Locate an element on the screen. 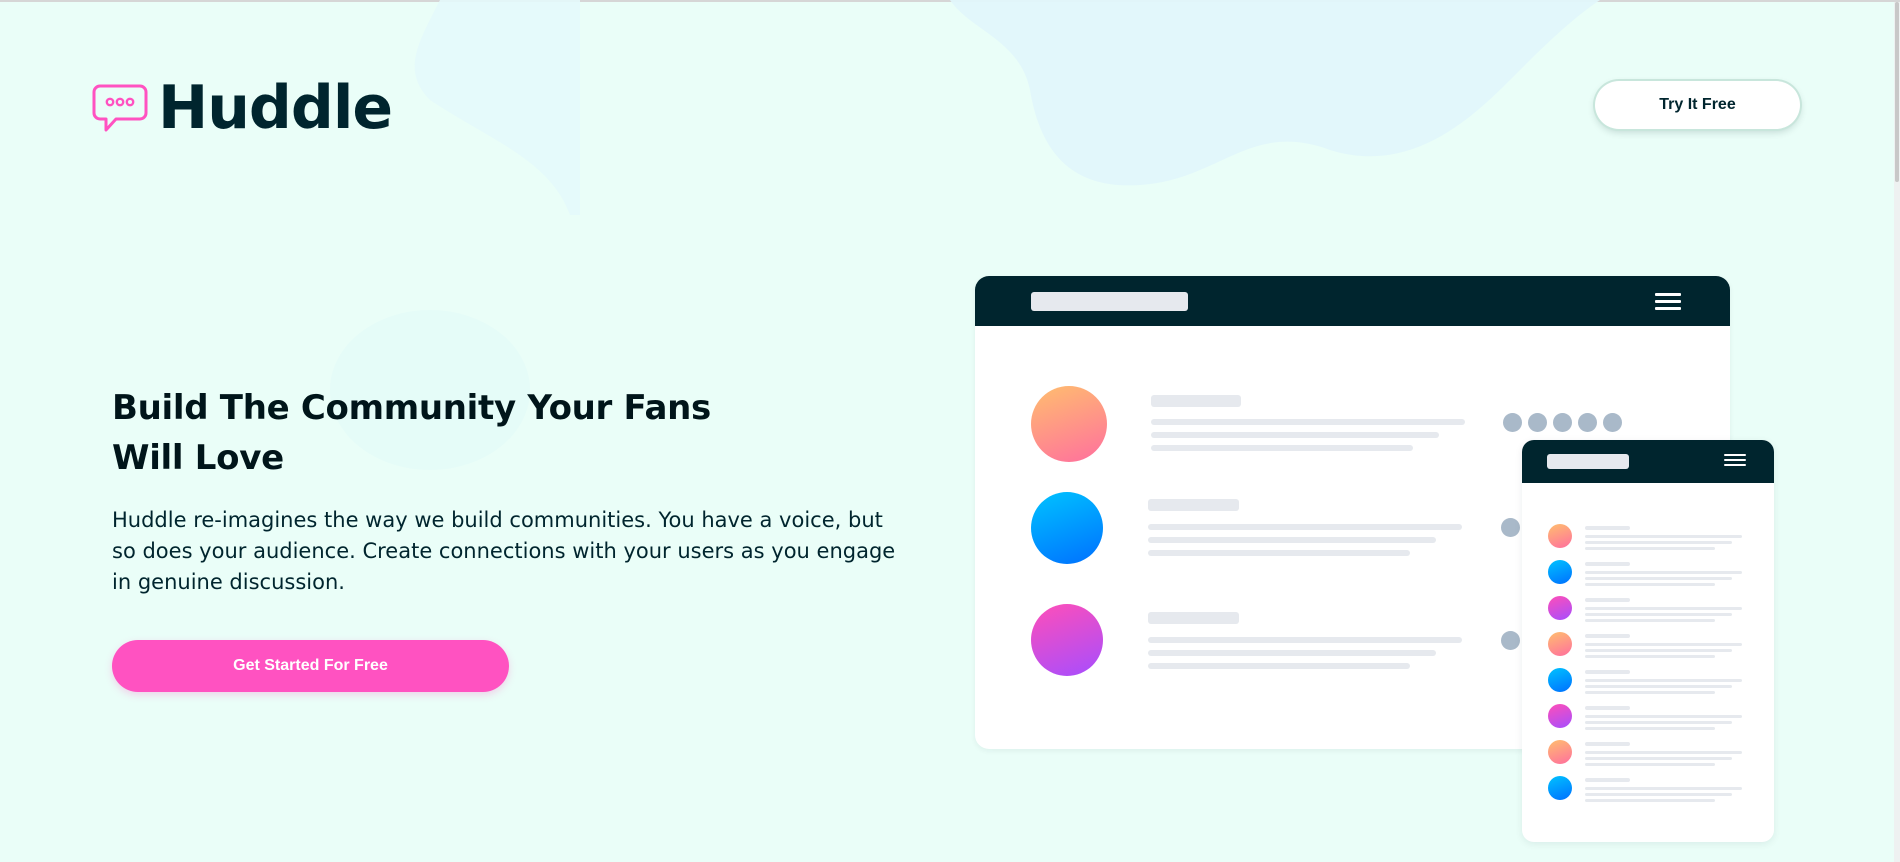 Image resolution: width=1900 pixels, height=862 pixels. scrollbar-thumb is located at coordinates (1897, 92).